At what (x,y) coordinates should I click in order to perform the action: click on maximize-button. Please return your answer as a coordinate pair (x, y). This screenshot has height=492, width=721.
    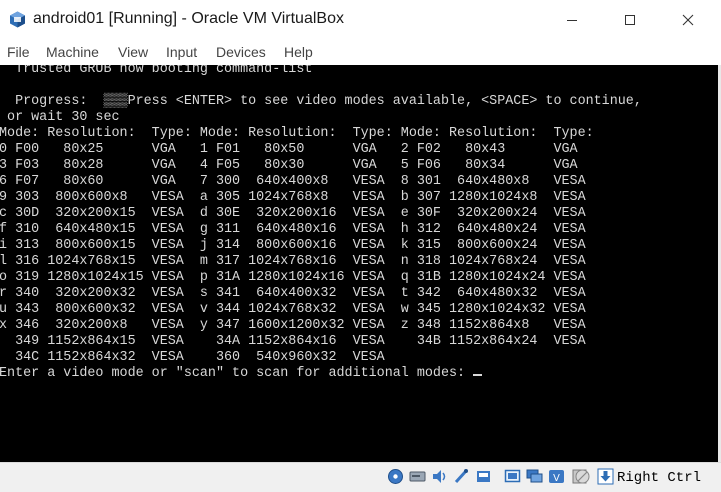
    Looking at the image, I should click on (630, 20).